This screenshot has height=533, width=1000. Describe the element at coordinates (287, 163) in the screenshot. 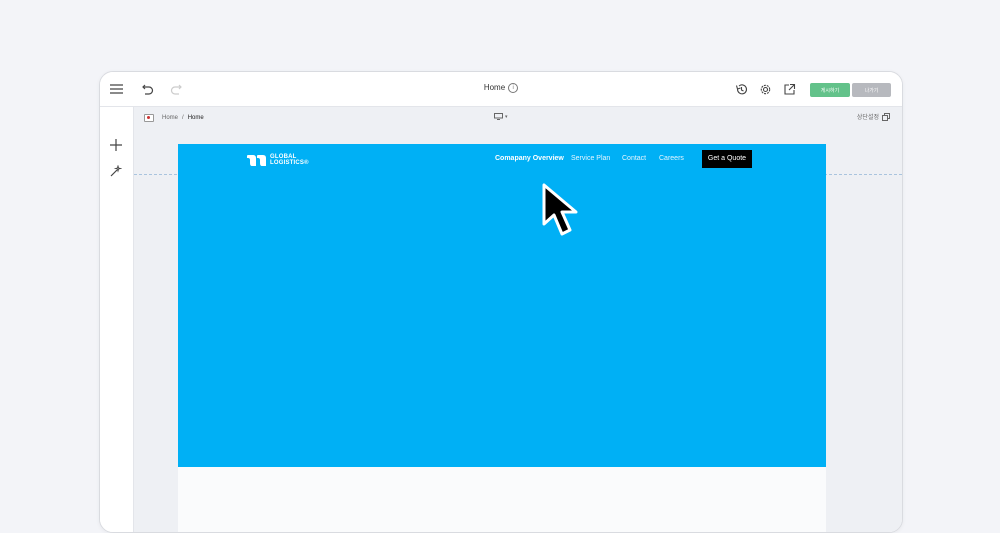

I see `logo-line2: LOGISTICS` at that location.